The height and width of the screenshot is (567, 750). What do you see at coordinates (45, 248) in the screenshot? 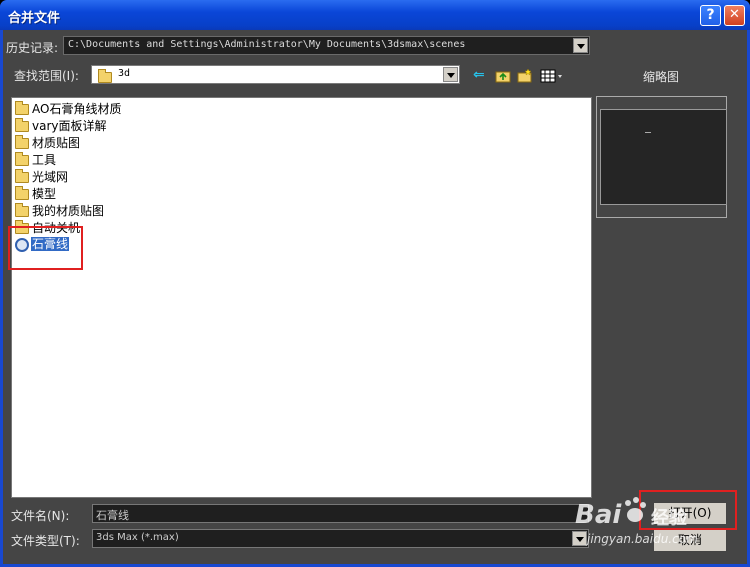
I see `highlight-box-selected-file` at bounding box center [45, 248].